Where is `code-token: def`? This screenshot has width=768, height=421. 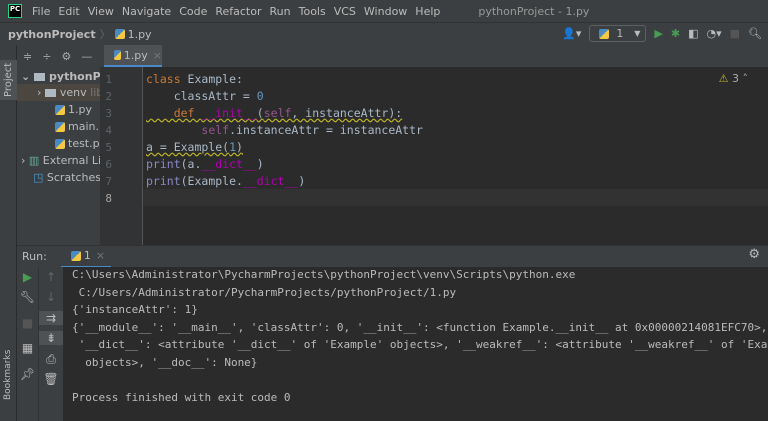
code-token: def is located at coordinates (174, 113).